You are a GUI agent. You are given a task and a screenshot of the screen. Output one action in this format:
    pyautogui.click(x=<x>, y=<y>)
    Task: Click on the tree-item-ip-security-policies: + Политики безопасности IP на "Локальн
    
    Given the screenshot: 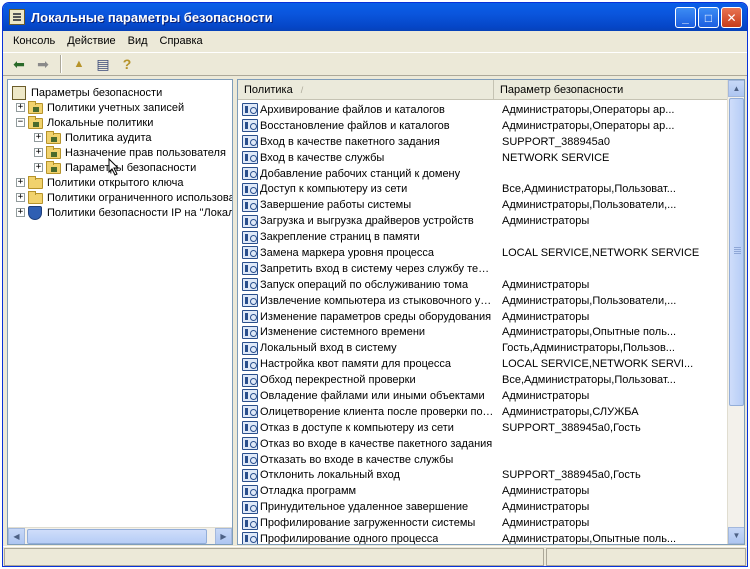 What is the action you would take?
    pyautogui.click(x=124, y=212)
    